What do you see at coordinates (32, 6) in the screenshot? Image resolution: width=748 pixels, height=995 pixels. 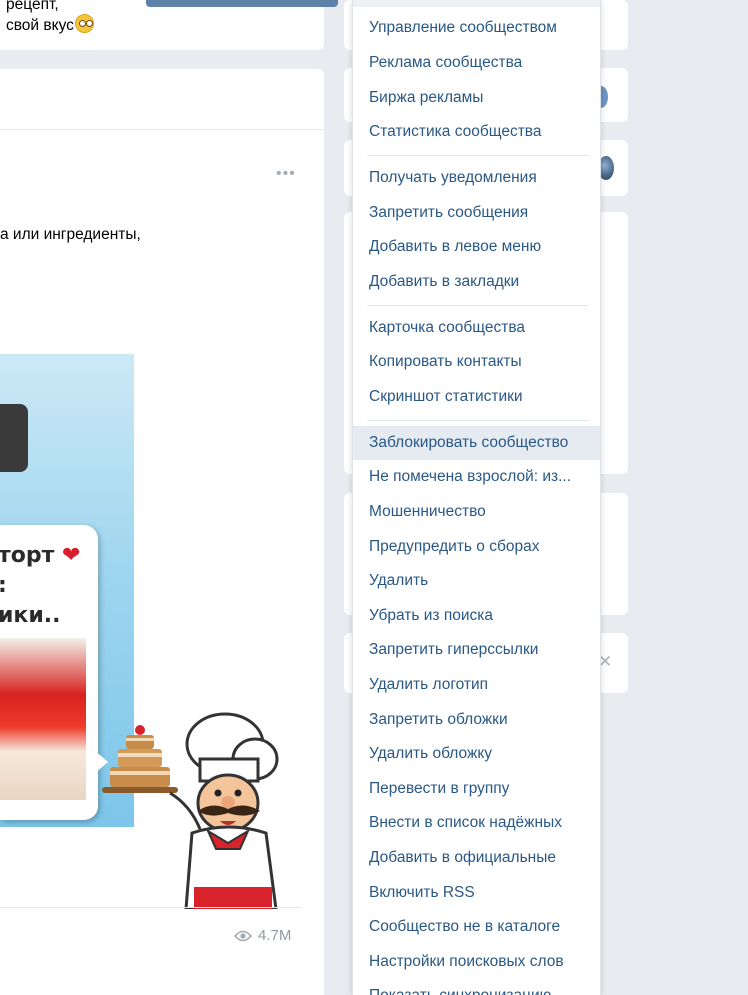 I see `previous-post-text-line1: рецепт,` at bounding box center [32, 6].